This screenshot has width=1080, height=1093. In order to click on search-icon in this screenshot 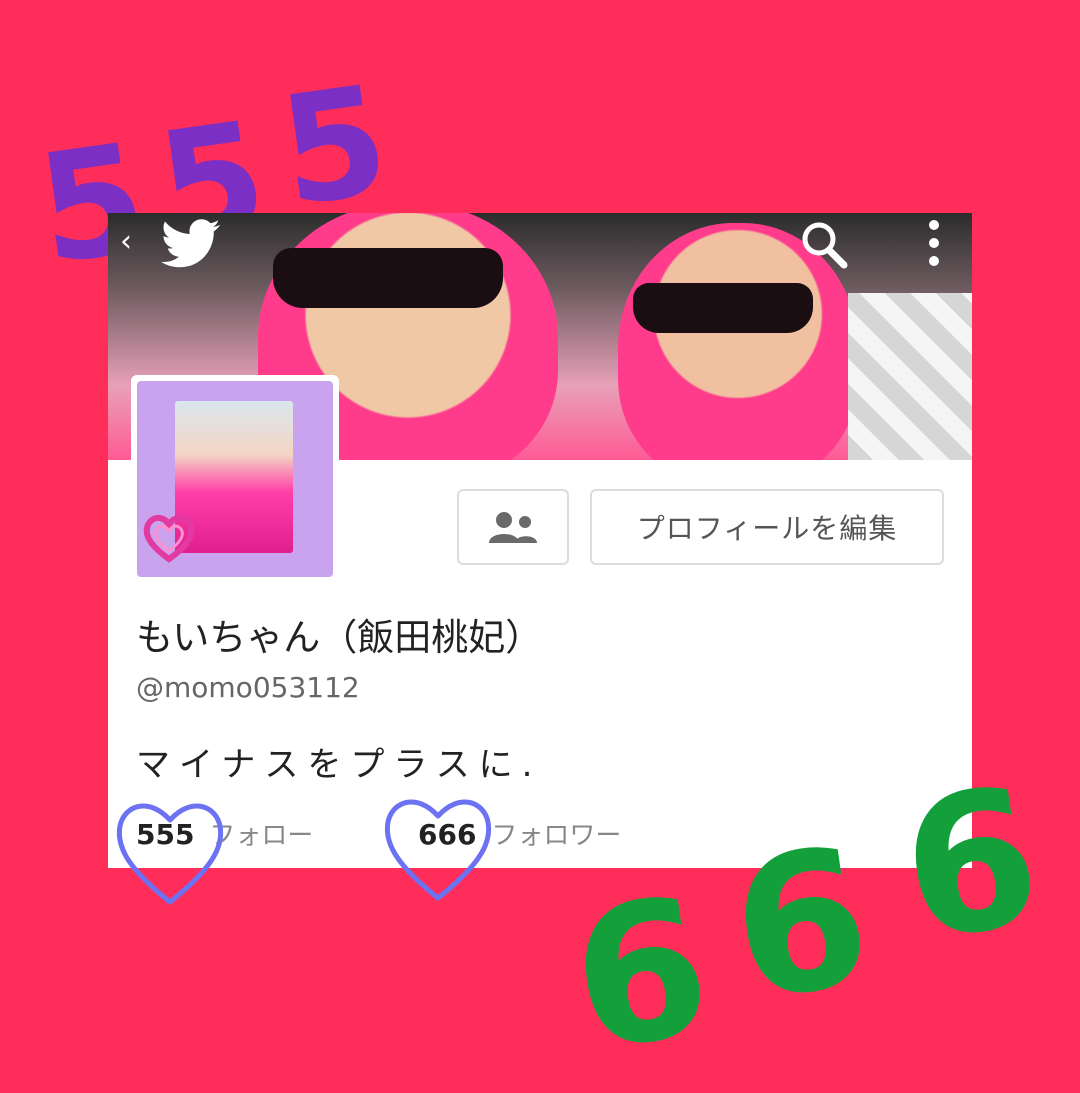, I will do `click(825, 244)`.